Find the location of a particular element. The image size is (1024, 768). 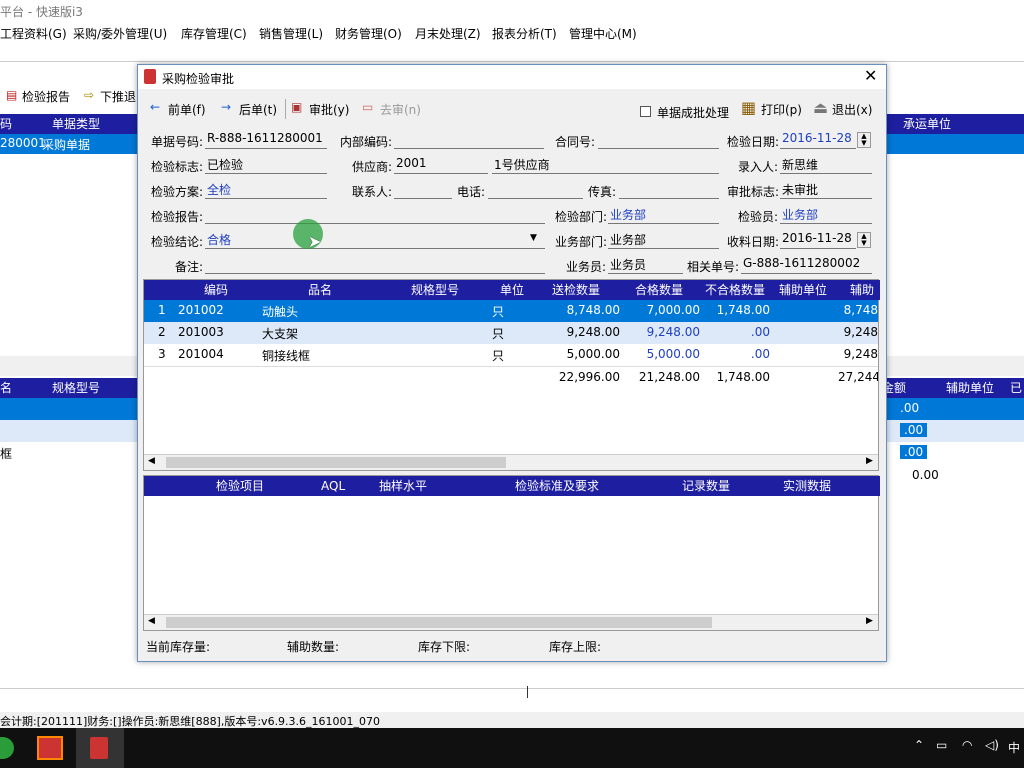

salesman-field: 业务员 is located at coordinates (645, 265).